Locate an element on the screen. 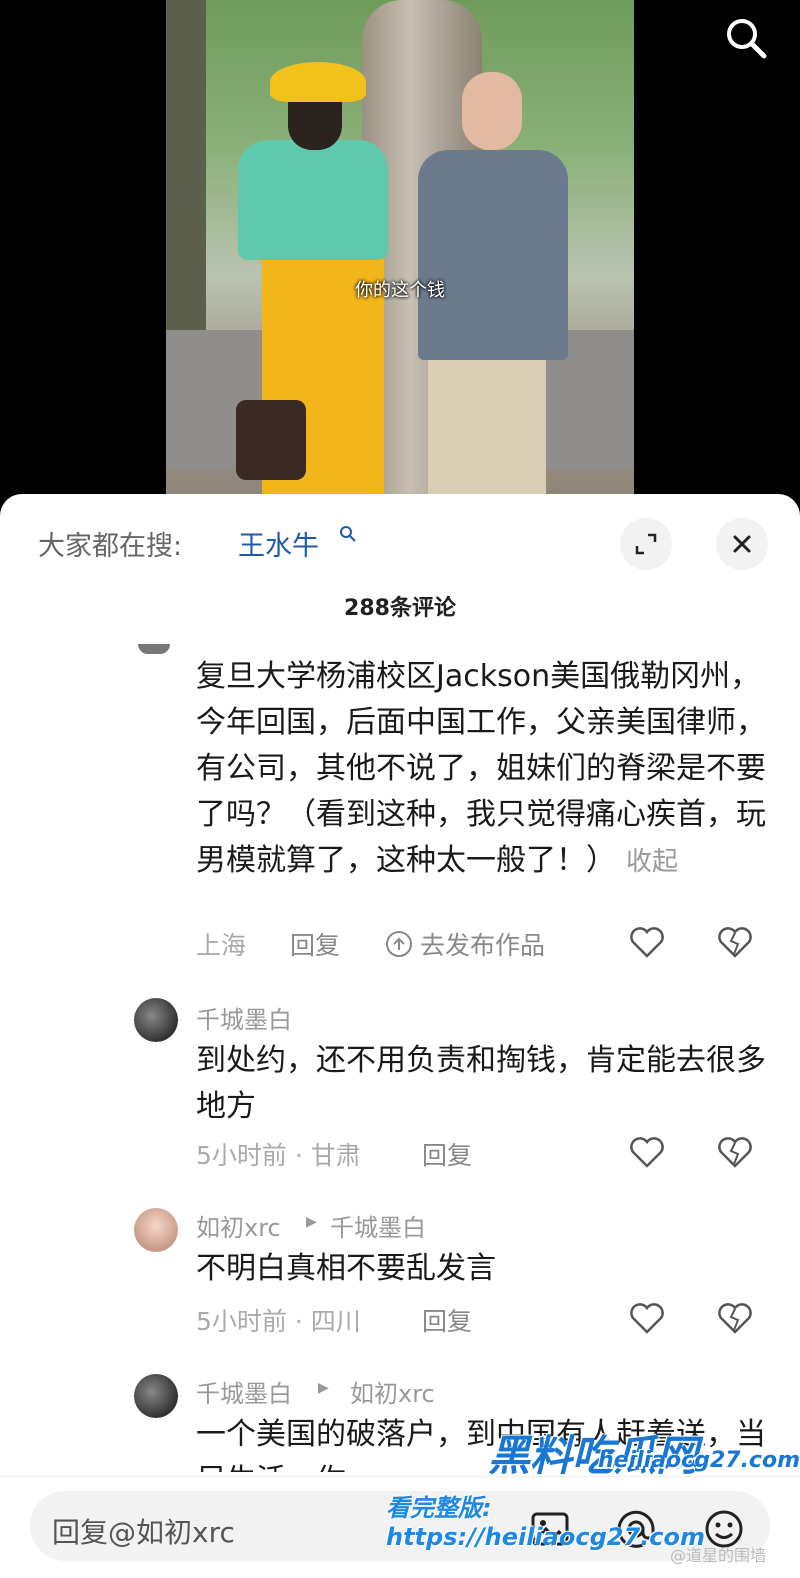 This screenshot has height=1578, width=800. expand-icon is located at coordinates (646, 544).